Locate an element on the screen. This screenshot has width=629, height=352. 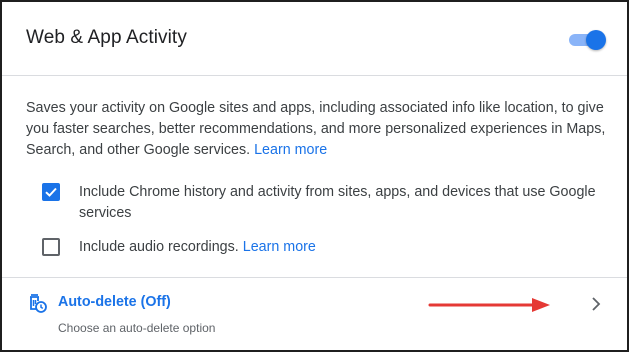
red-arrow-icon is located at coordinates (489, 305).